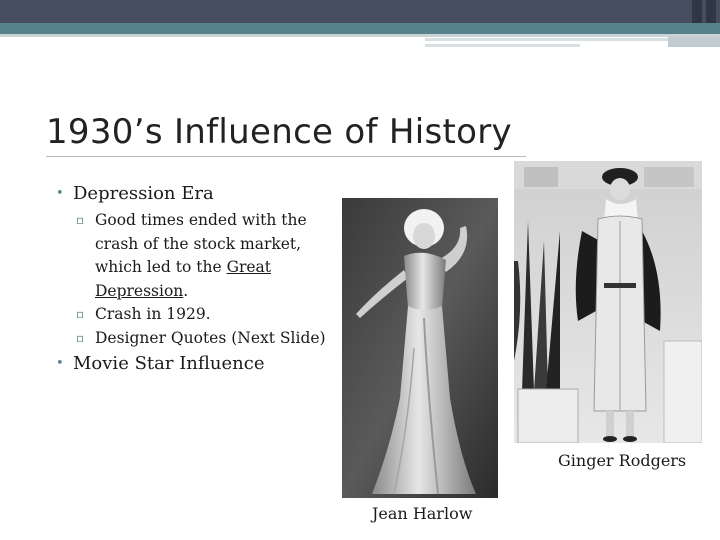 This screenshot has width=720, height=540. What do you see at coordinates (143, 193) in the screenshot?
I see `bullet-text: Depression Era` at bounding box center [143, 193].